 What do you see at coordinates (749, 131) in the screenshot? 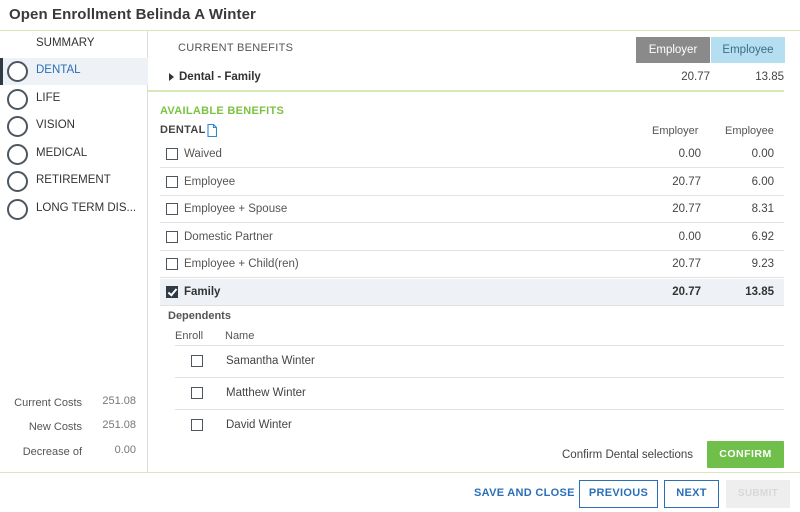
I see `employee-column-label: Employee` at bounding box center [749, 131].